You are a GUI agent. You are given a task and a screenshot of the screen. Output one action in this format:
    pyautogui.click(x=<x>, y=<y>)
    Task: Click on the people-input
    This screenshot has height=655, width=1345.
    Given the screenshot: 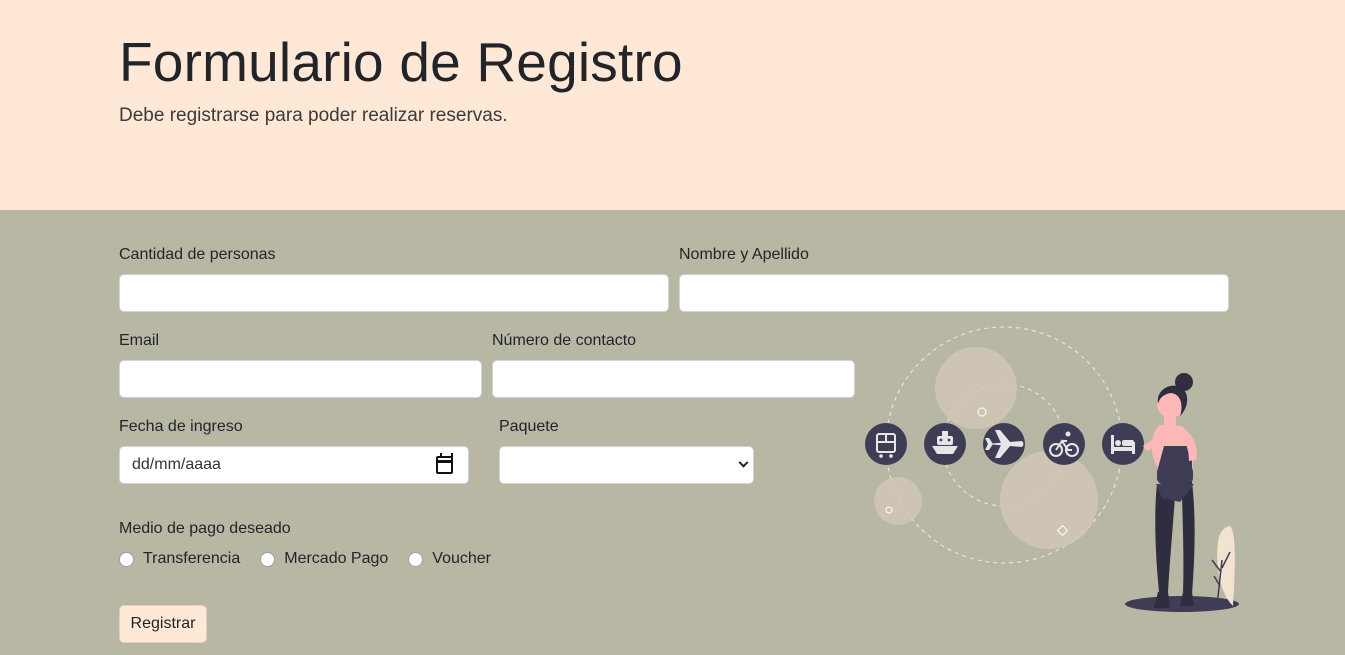 What is the action you would take?
    pyautogui.click(x=394, y=293)
    